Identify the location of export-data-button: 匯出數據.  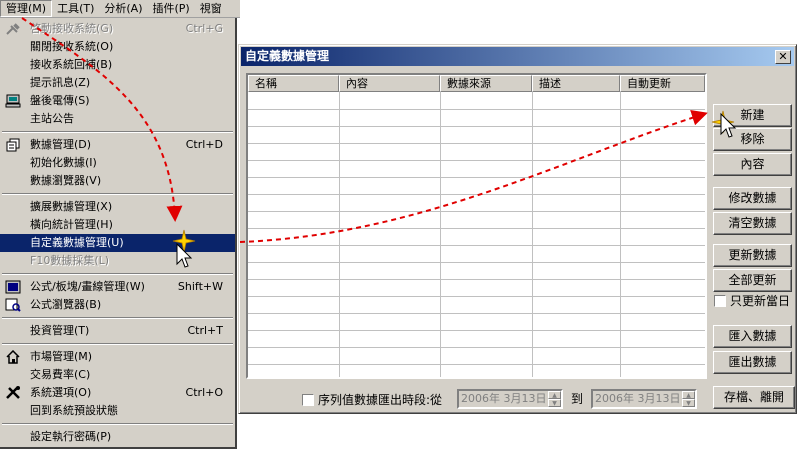
(752, 362).